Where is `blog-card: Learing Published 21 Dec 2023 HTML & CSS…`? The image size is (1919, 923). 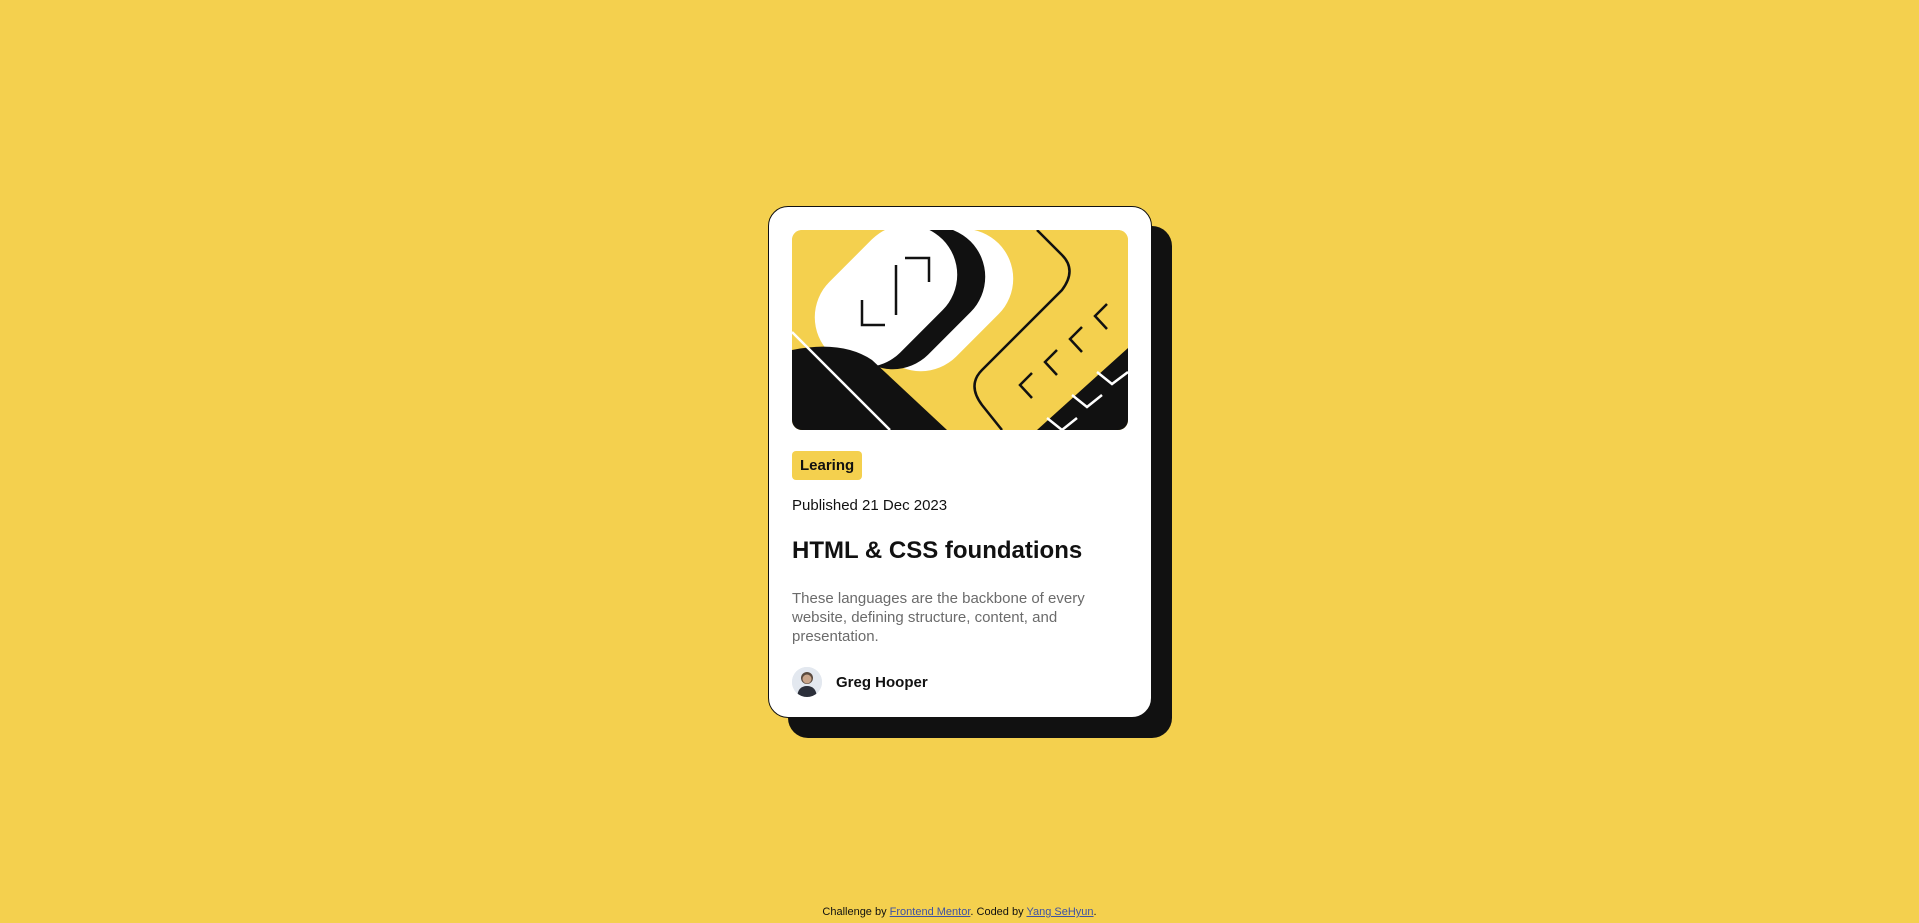 blog-card: Learing Published 21 Dec 2023 HTML & CSS… is located at coordinates (960, 462).